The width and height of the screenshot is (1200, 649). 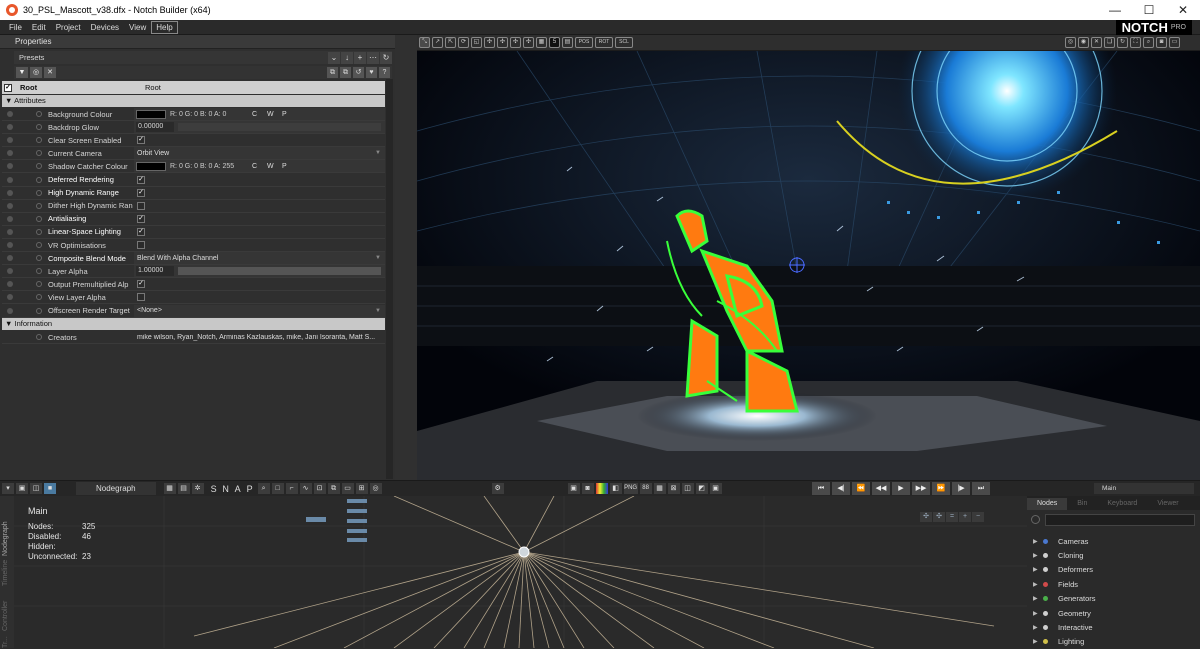 What do you see at coordinates (193, 114) in the screenshot?
I see `prop-row: Background Colour R: 0 G: 0 B: 0 A: 0 CWP` at bounding box center [193, 114].